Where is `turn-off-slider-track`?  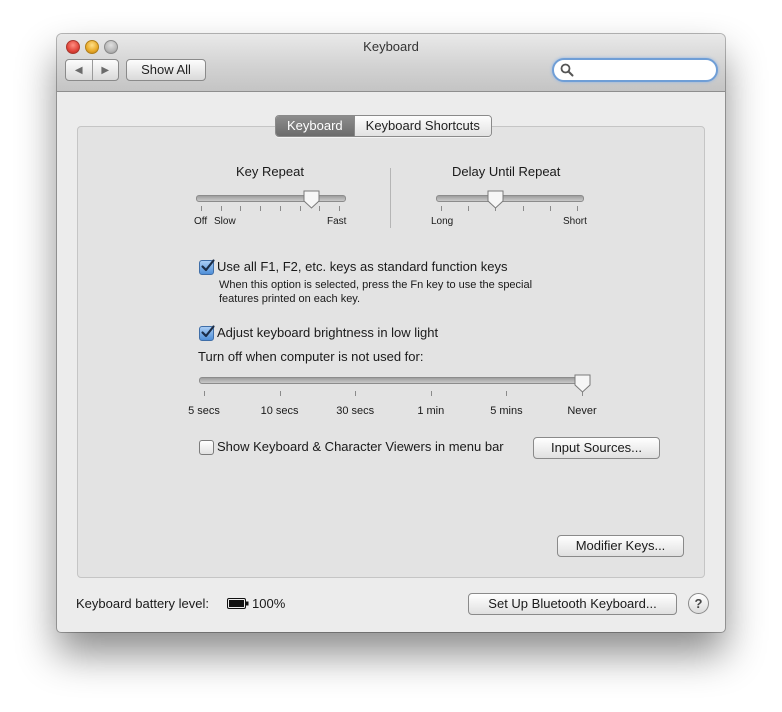 turn-off-slider-track is located at coordinates (394, 380).